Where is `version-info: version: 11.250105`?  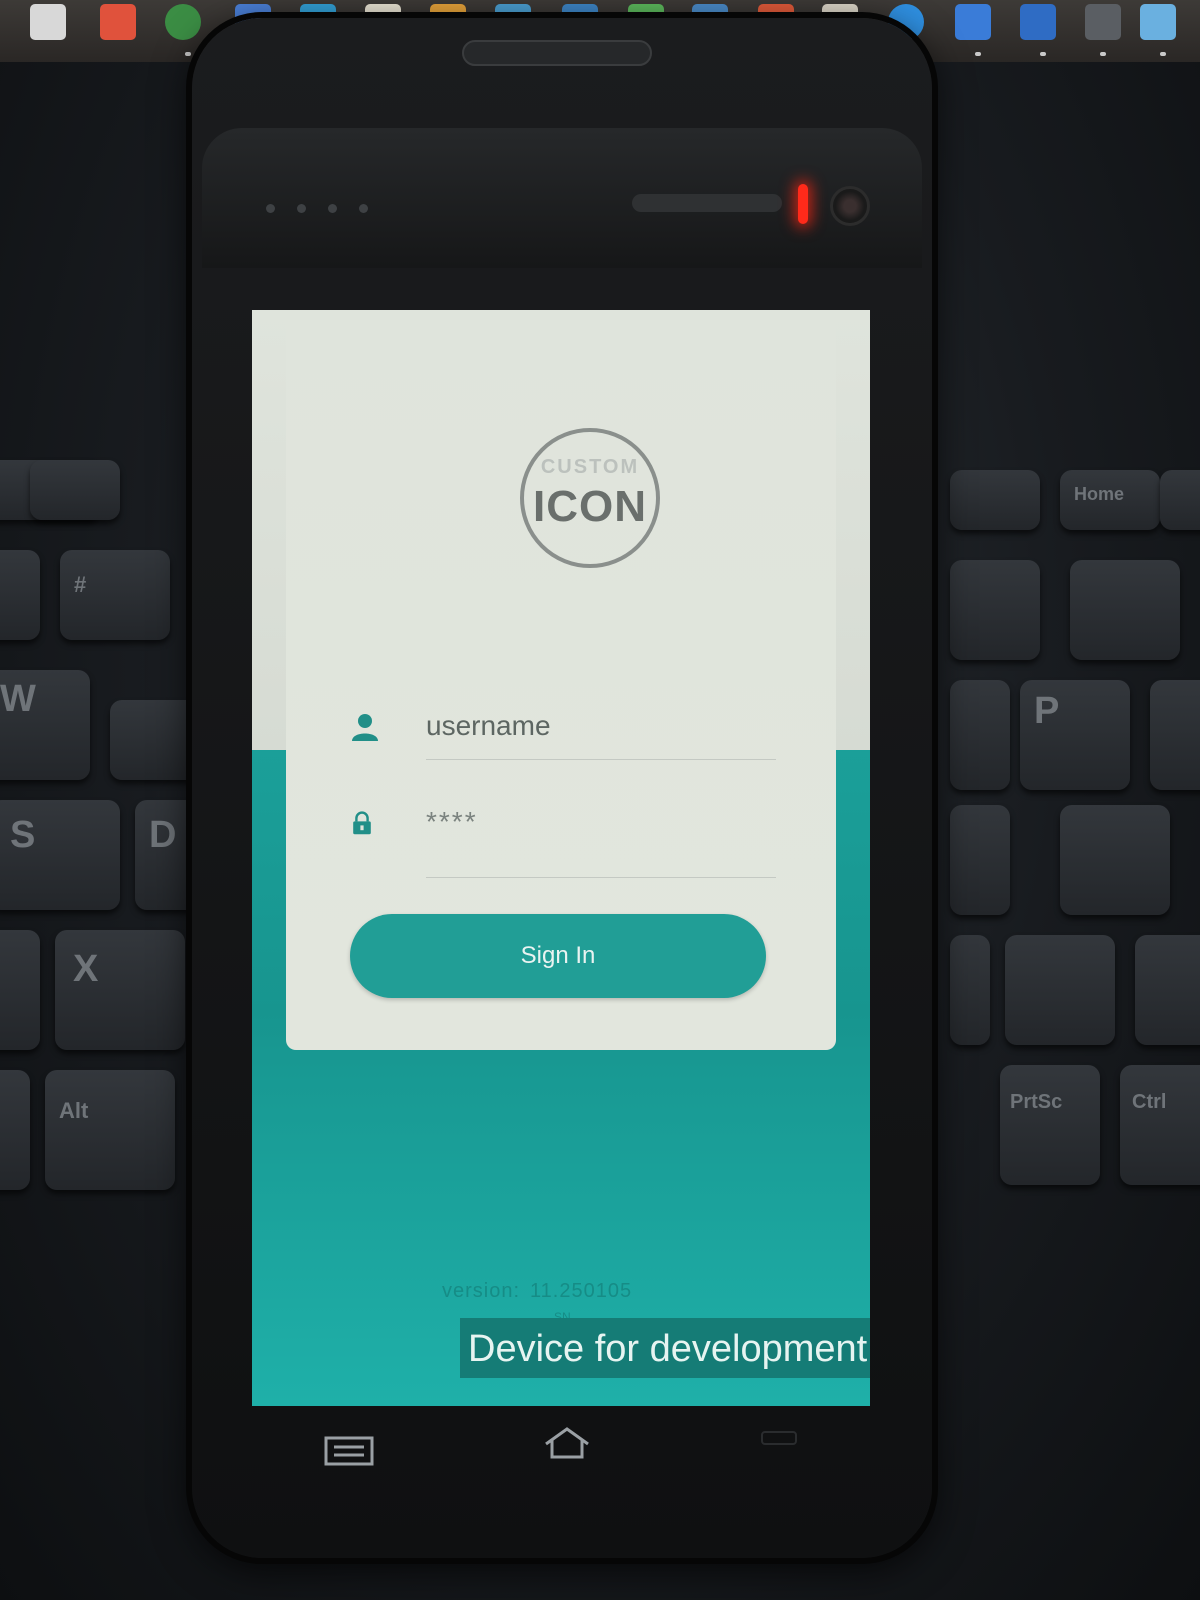 version-info: version: 11.250105 is located at coordinates (537, 1291).